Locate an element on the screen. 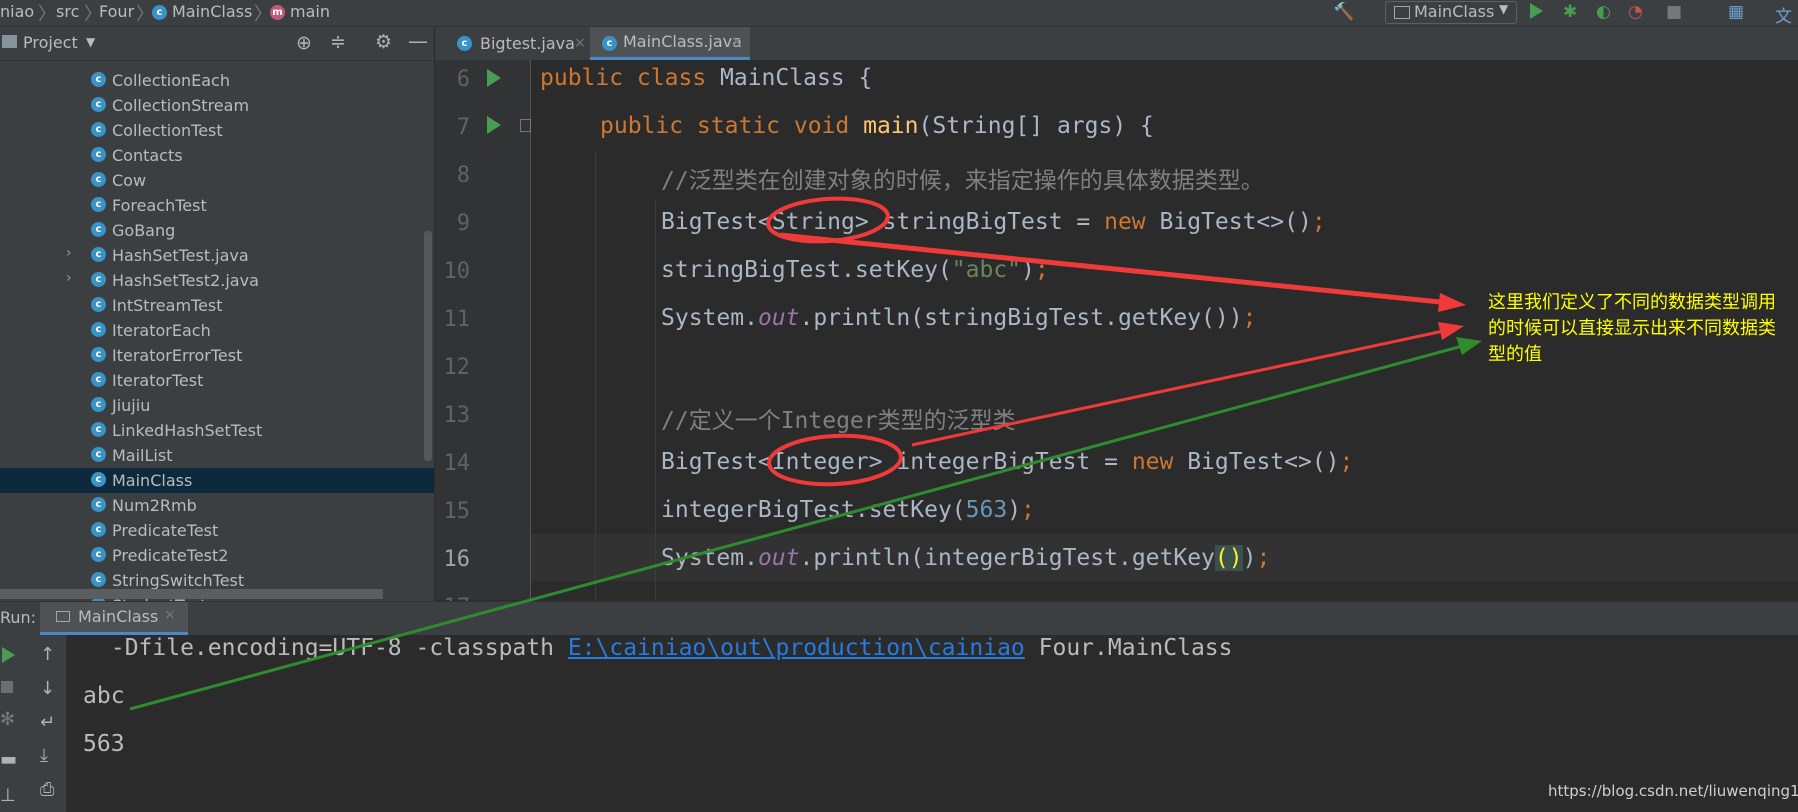 The width and height of the screenshot is (1798, 812). annotation-note: 这里我们定义了不同的数据类型调用的时候可以直接显示出来不同数据类型的值 is located at coordinates (1632, 328).